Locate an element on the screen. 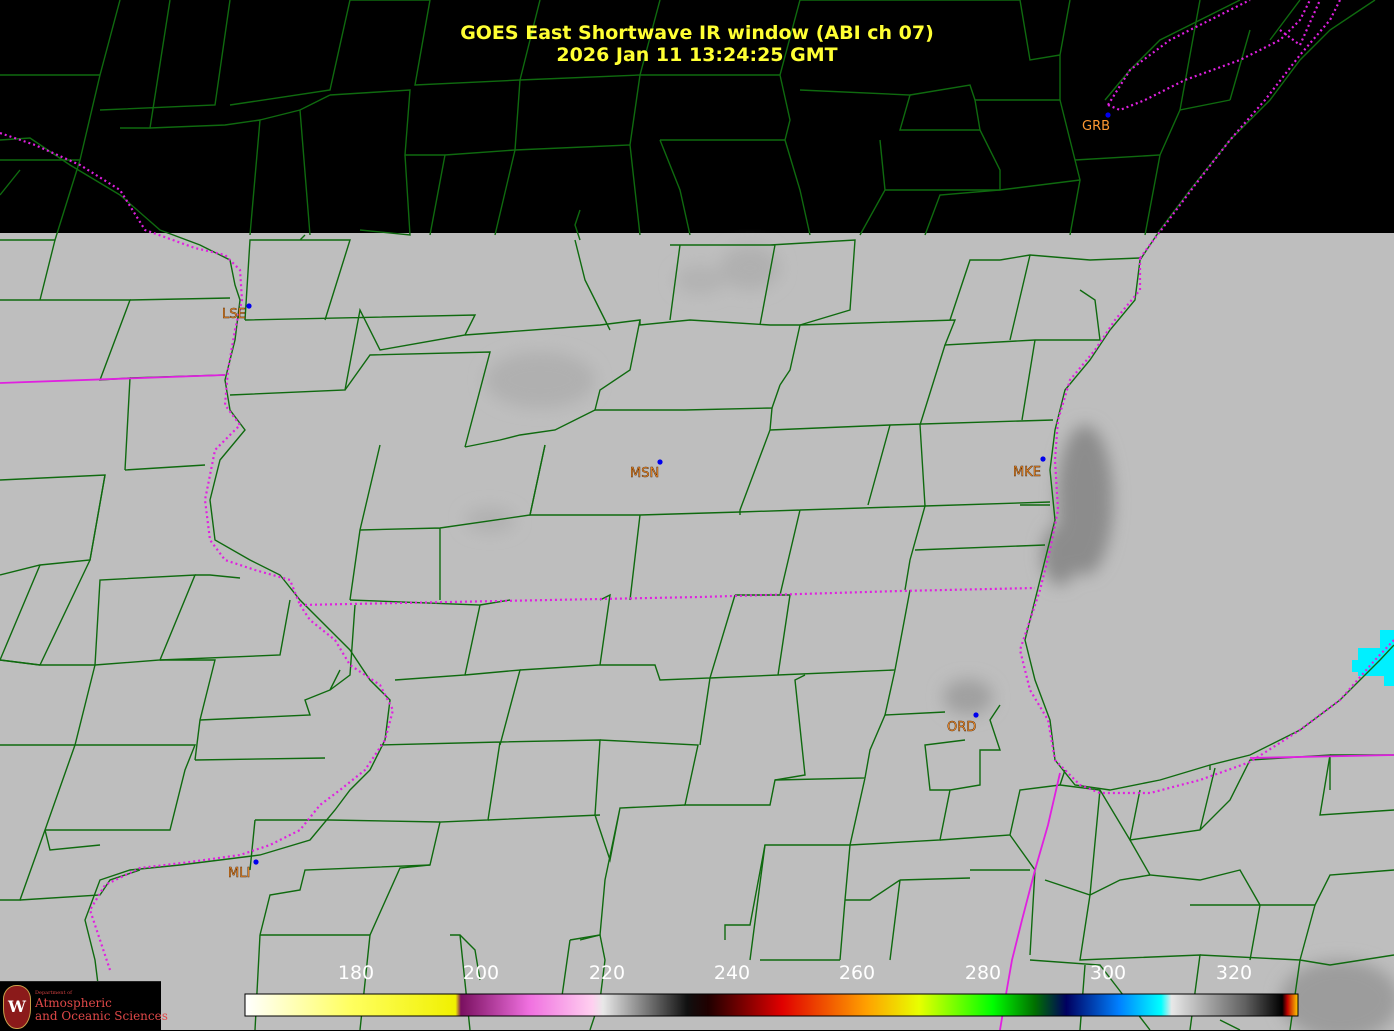 Image resolution: width=1394 pixels, height=1031 pixels. station-dot-lse is located at coordinates (249, 306).